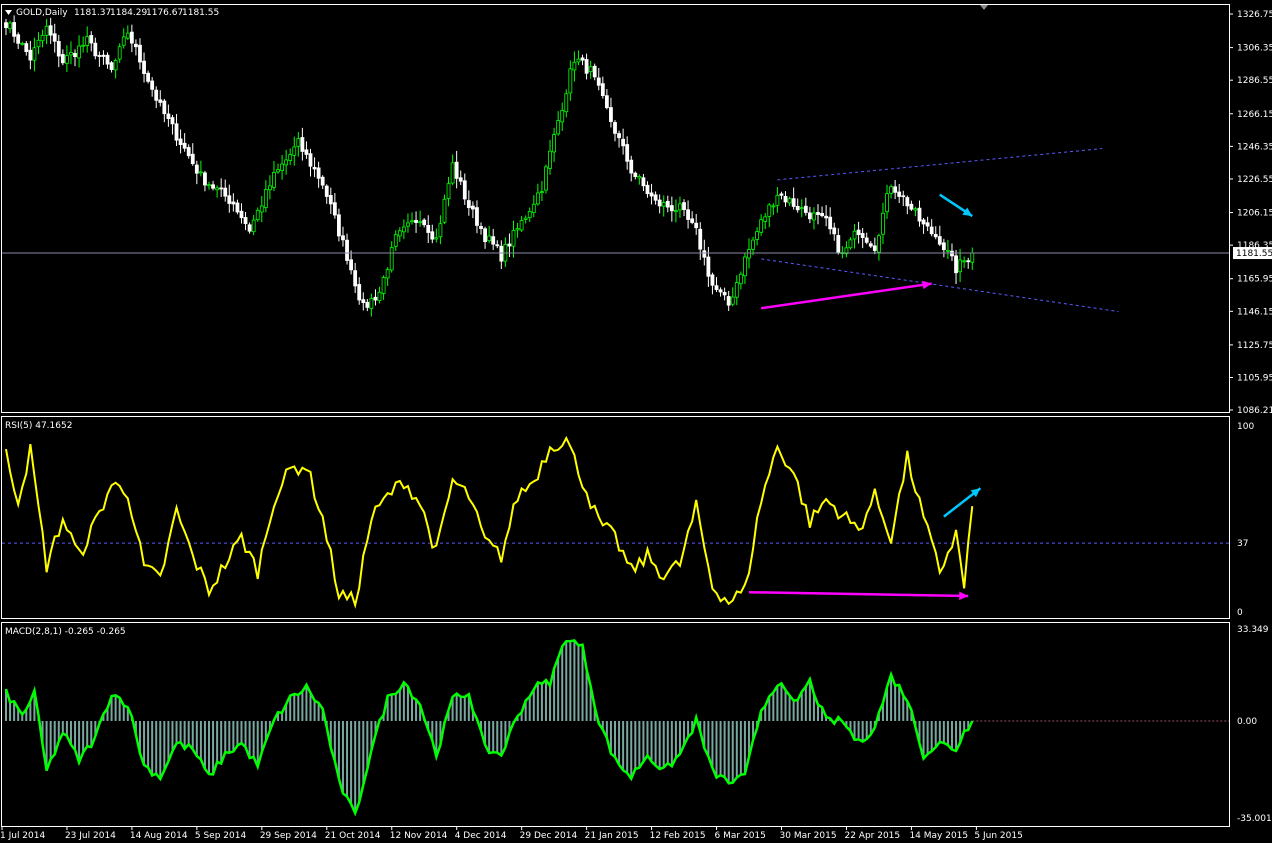 Image resolution: width=1272 pixels, height=843 pixels. Describe the element at coordinates (1254, 147) in the screenshot. I see `price-y-tick-label: 1246.35` at that location.